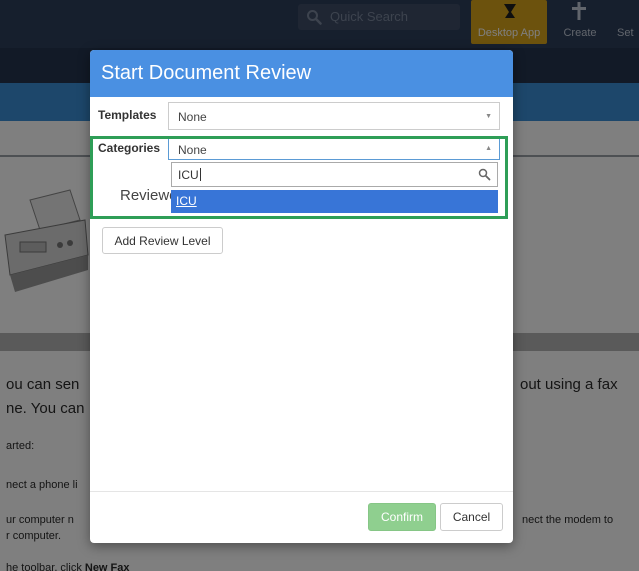 The image size is (639, 571). Describe the element at coordinates (127, 115) in the screenshot. I see `templates-label: Templates` at that location.